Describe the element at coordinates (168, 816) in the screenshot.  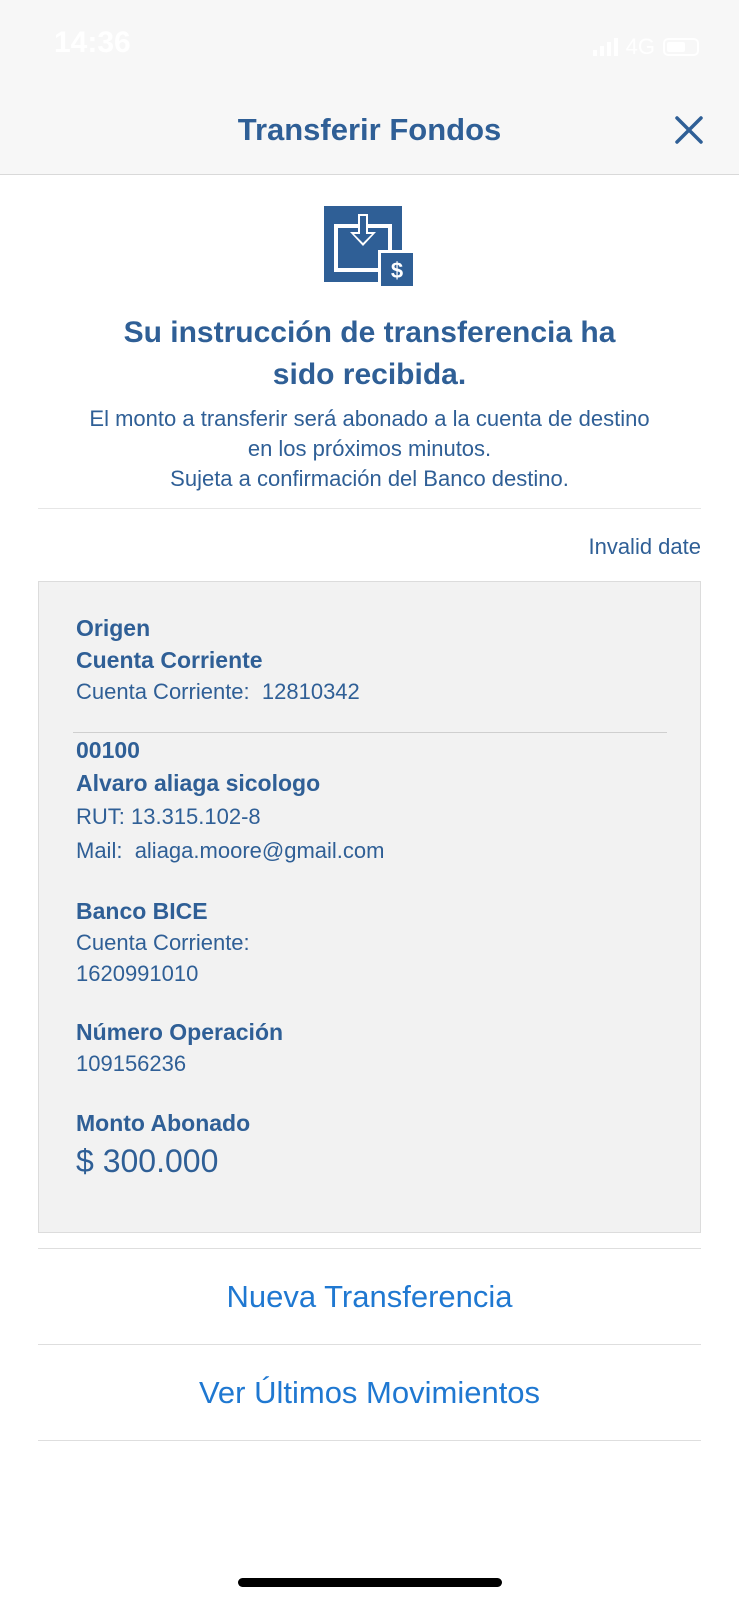
I see `destination-rut: RUT: 13.315.102-8` at that location.